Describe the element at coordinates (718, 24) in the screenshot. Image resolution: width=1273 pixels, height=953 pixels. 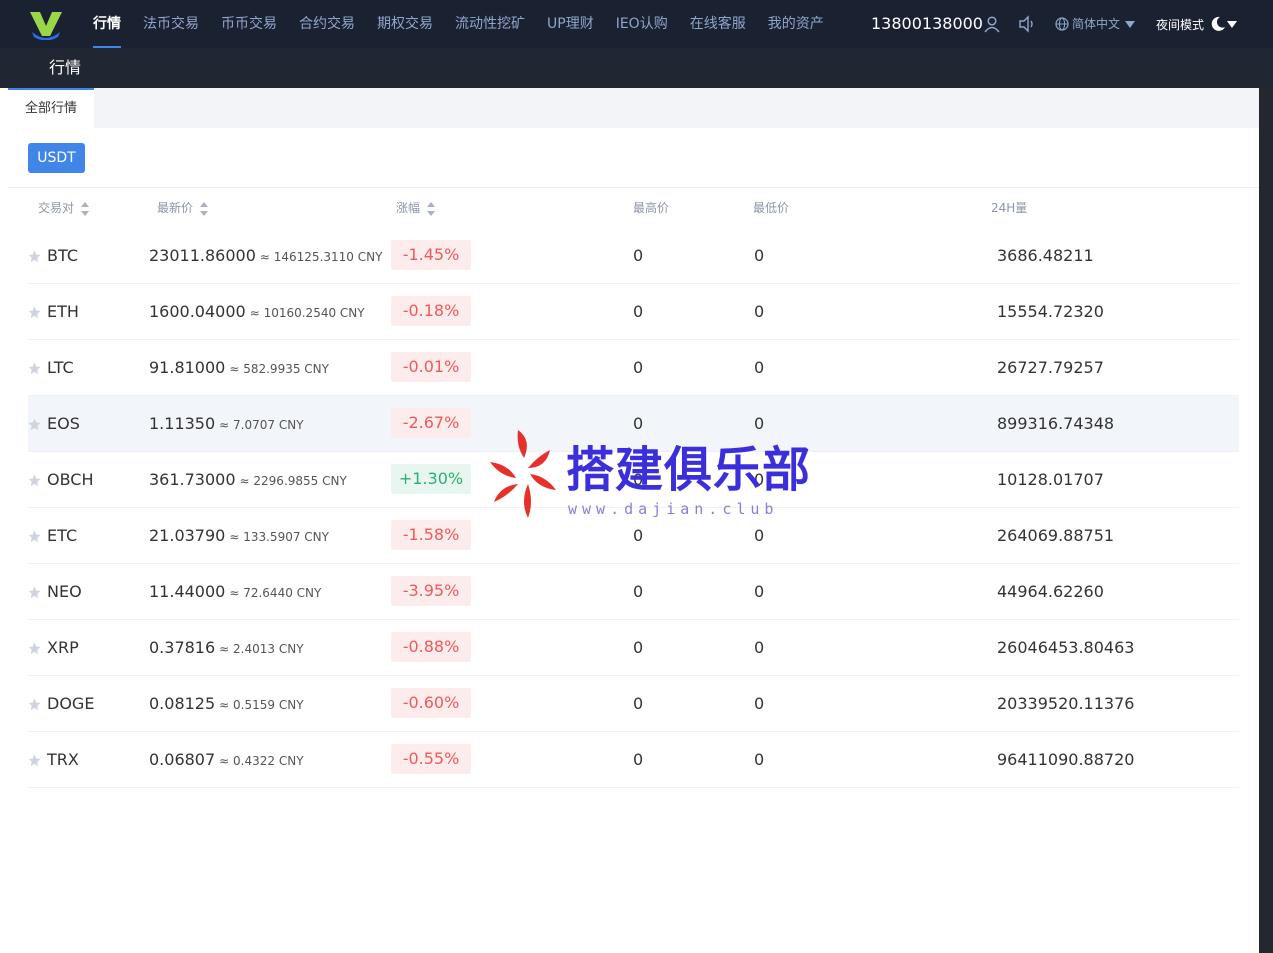
I see `nav-item-8: 在线客服` at that location.